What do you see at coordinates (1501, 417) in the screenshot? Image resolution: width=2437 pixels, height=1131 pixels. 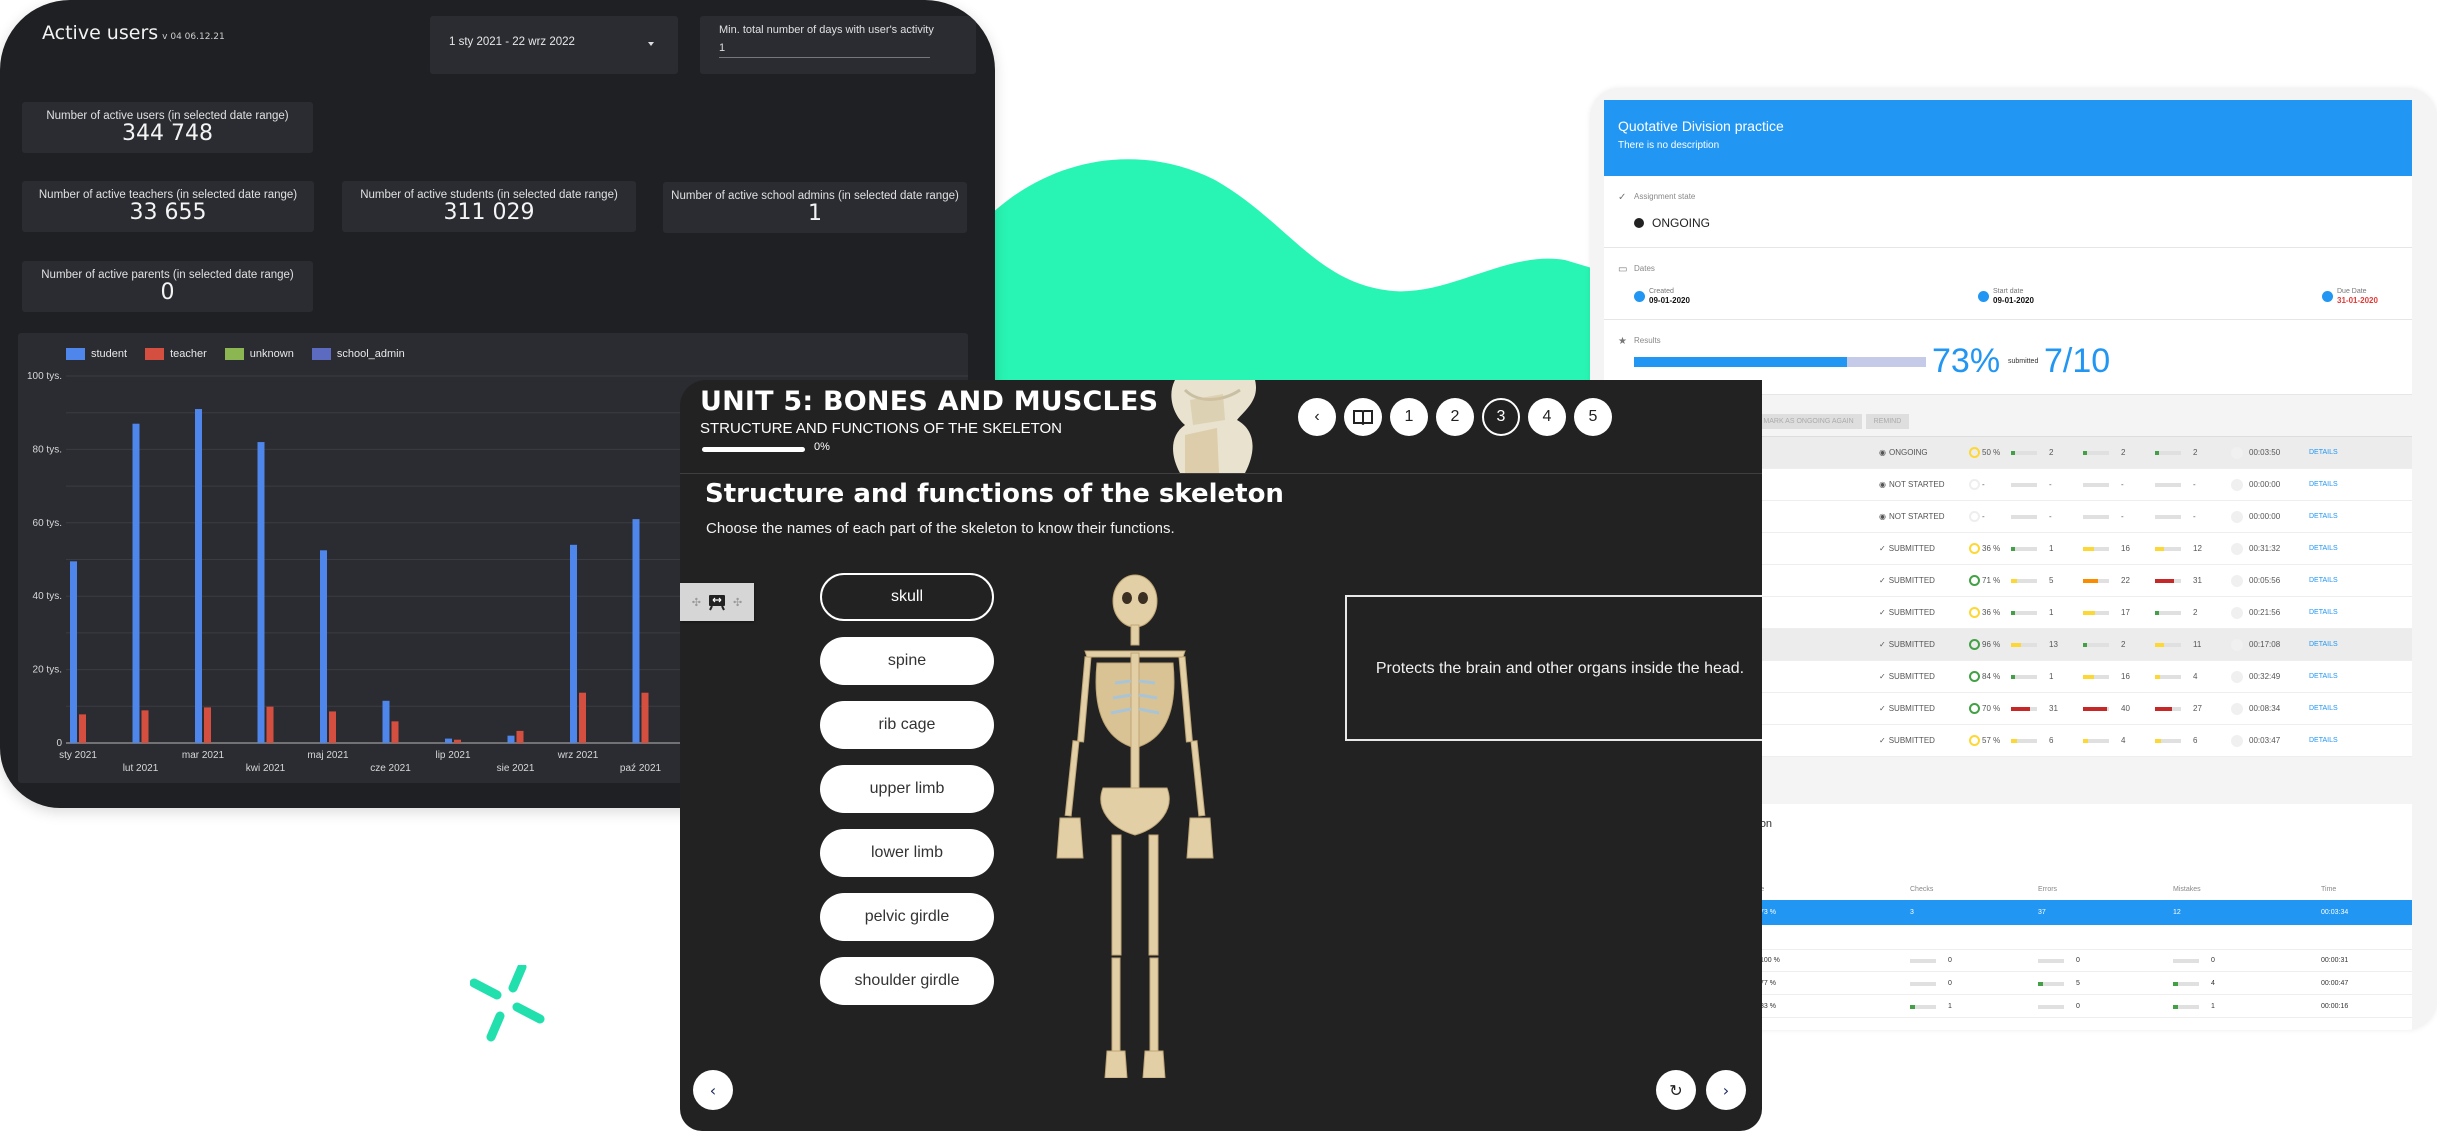 I see `page-button-3: 3` at bounding box center [1501, 417].